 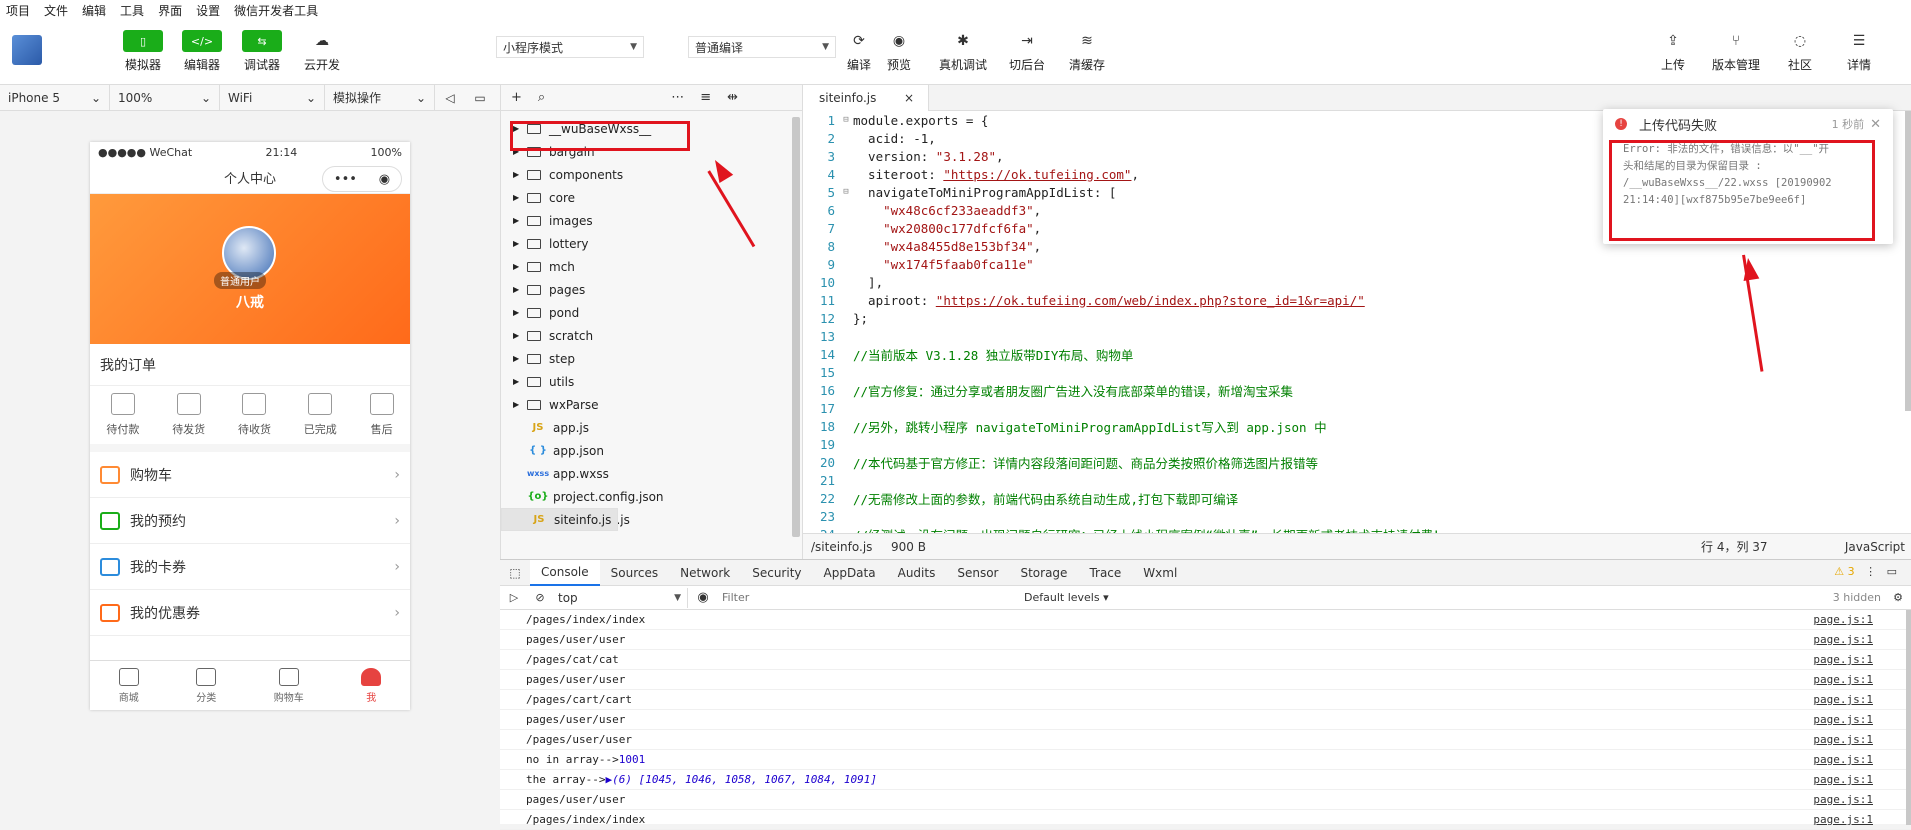 I want to click on tab-item: 购物车, so click(x=289, y=685).